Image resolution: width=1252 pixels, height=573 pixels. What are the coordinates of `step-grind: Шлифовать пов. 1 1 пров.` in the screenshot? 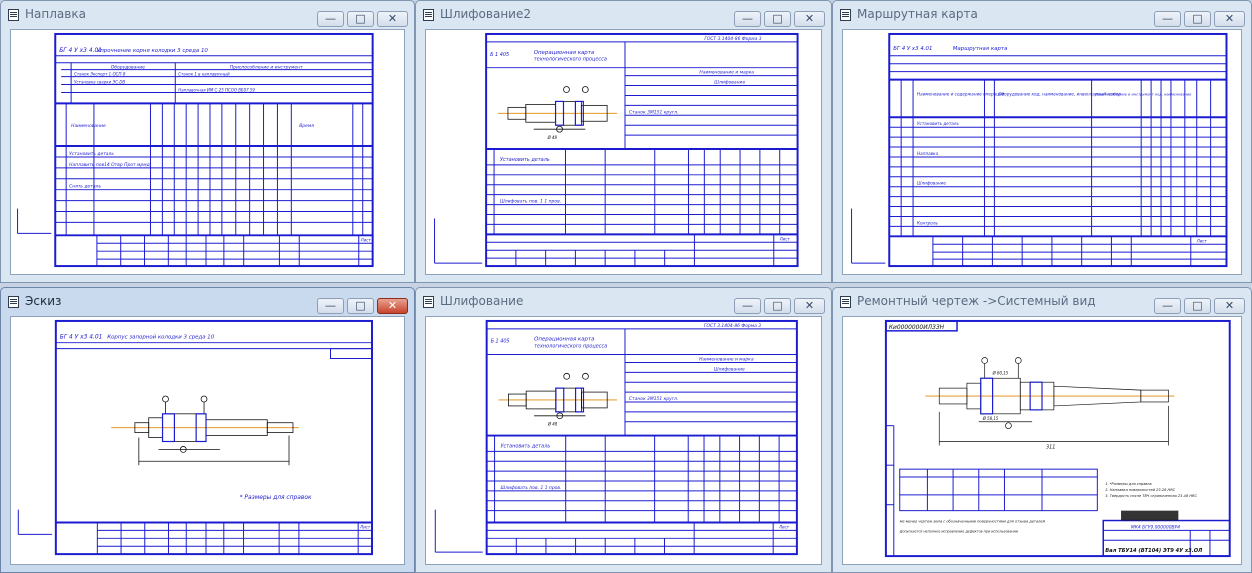 It's located at (530, 202).